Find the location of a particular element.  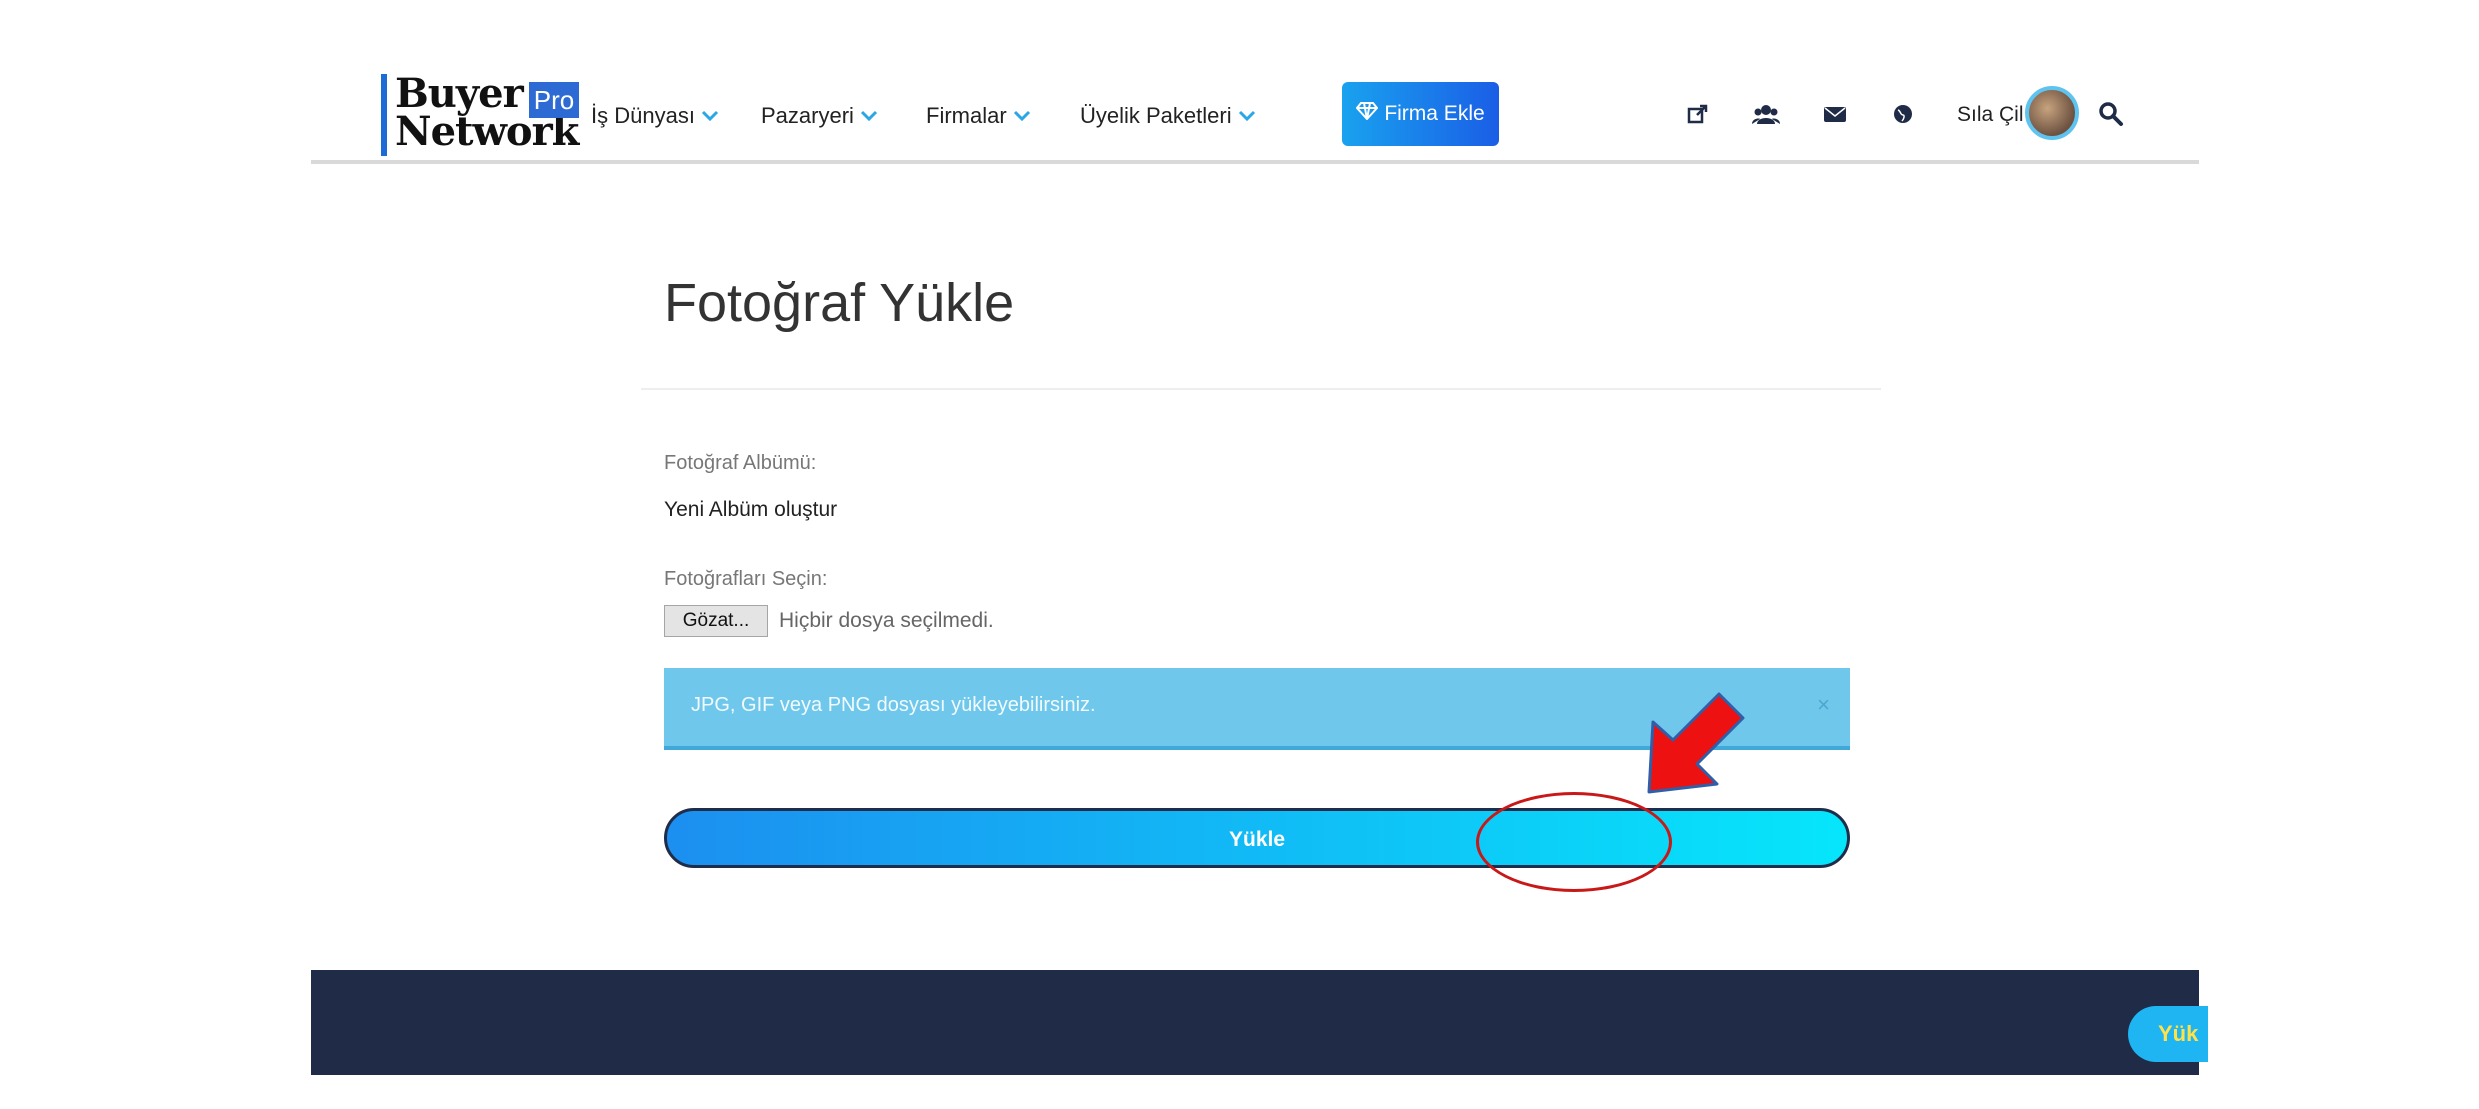

title-divider is located at coordinates (1261, 389).